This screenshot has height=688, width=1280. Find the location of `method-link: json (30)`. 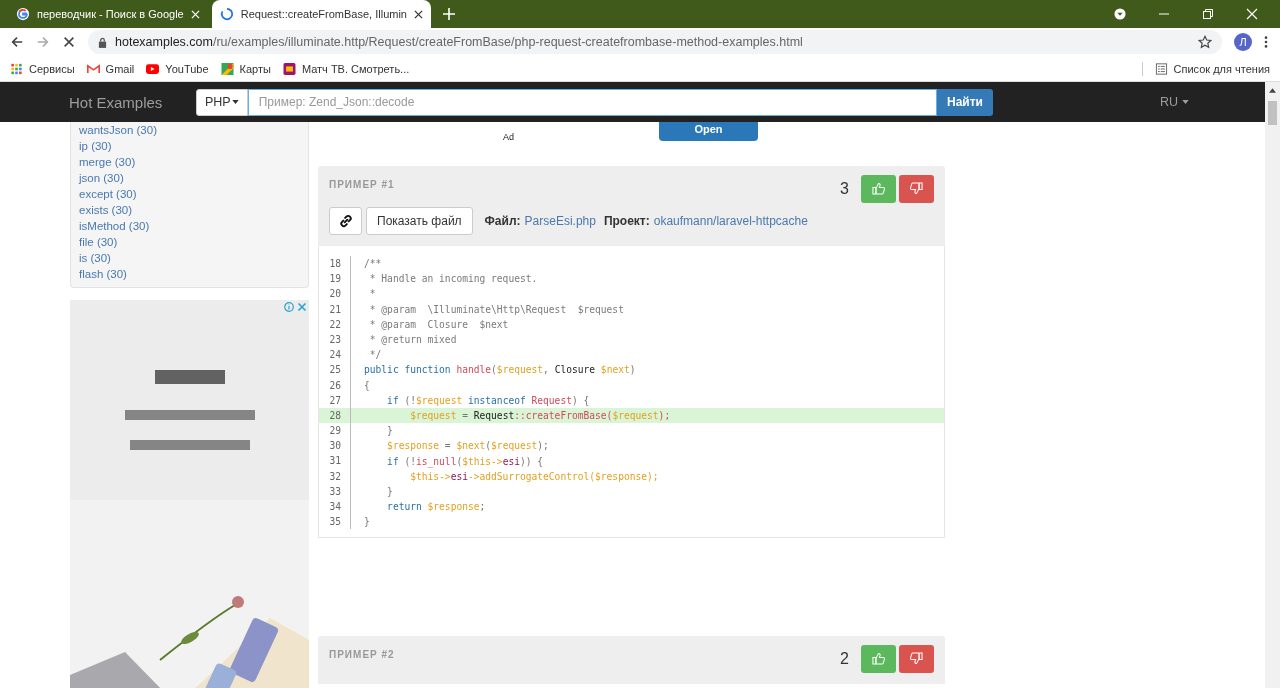

method-link: json (30) is located at coordinates (189, 178).